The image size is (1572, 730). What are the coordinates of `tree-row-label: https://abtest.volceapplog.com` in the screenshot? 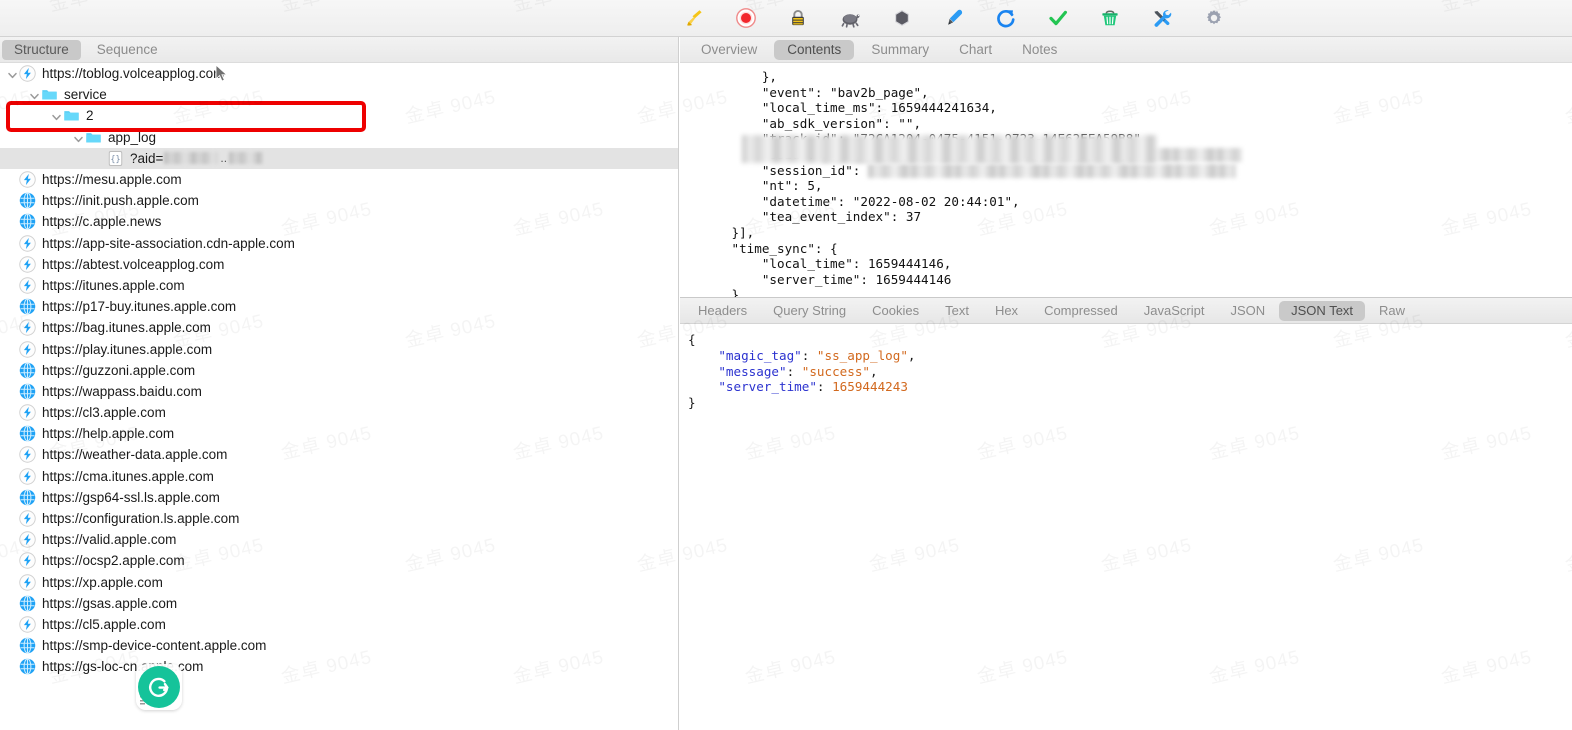 It's located at (133, 264).